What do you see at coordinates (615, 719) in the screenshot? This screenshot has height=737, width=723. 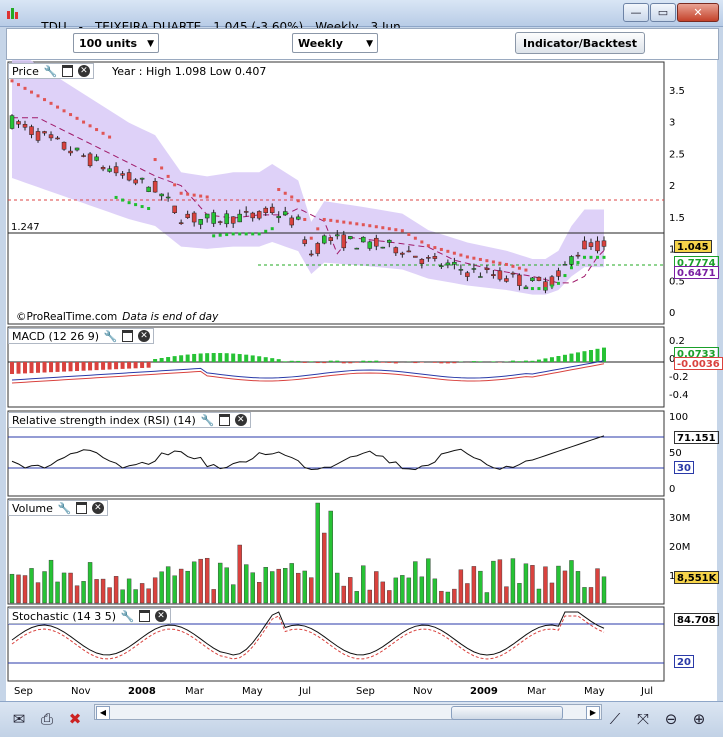 I see `trendline-tool-icon: ⟋` at bounding box center [615, 719].